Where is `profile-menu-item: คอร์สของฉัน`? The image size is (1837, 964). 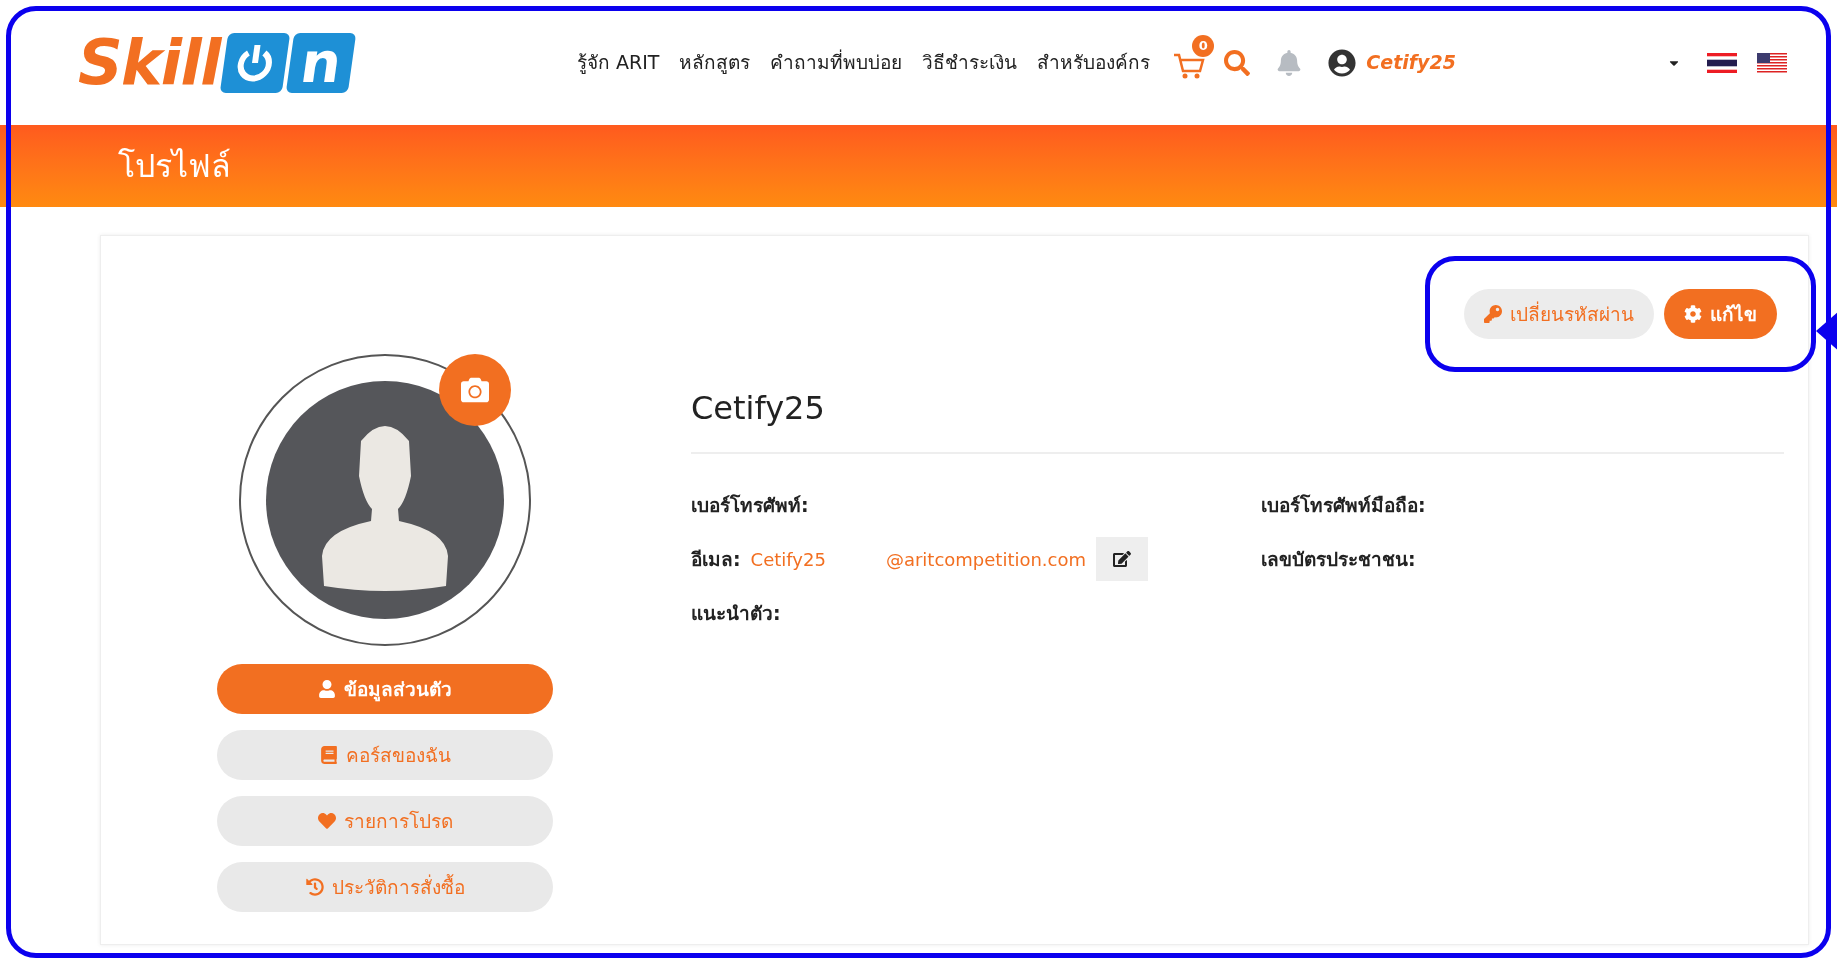
profile-menu-item: คอร์สของฉัน is located at coordinates (385, 755).